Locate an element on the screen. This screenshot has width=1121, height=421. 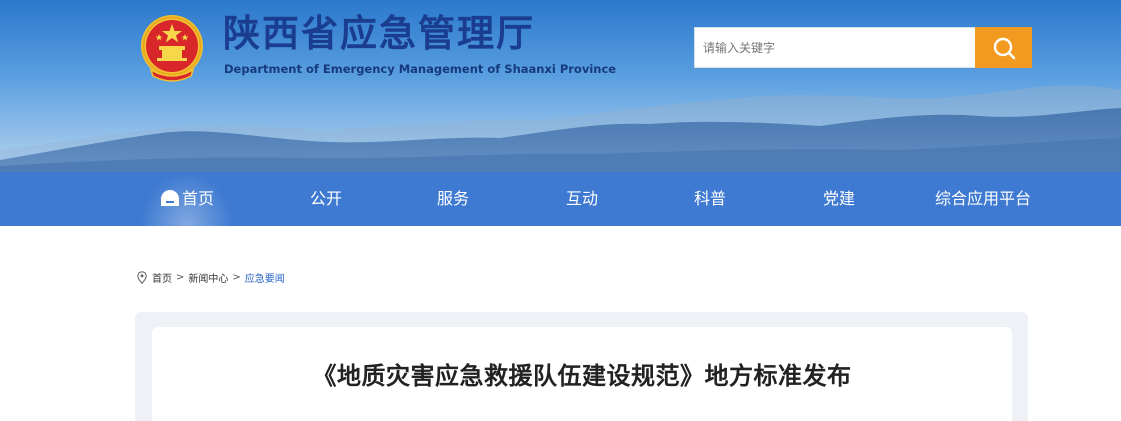
national-emblem-icon is located at coordinates (172, 48).